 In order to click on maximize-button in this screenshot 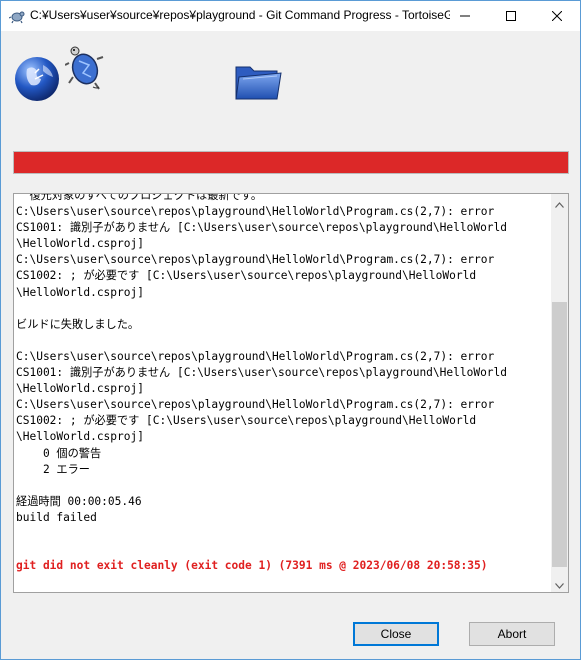, I will do `click(511, 16)`.